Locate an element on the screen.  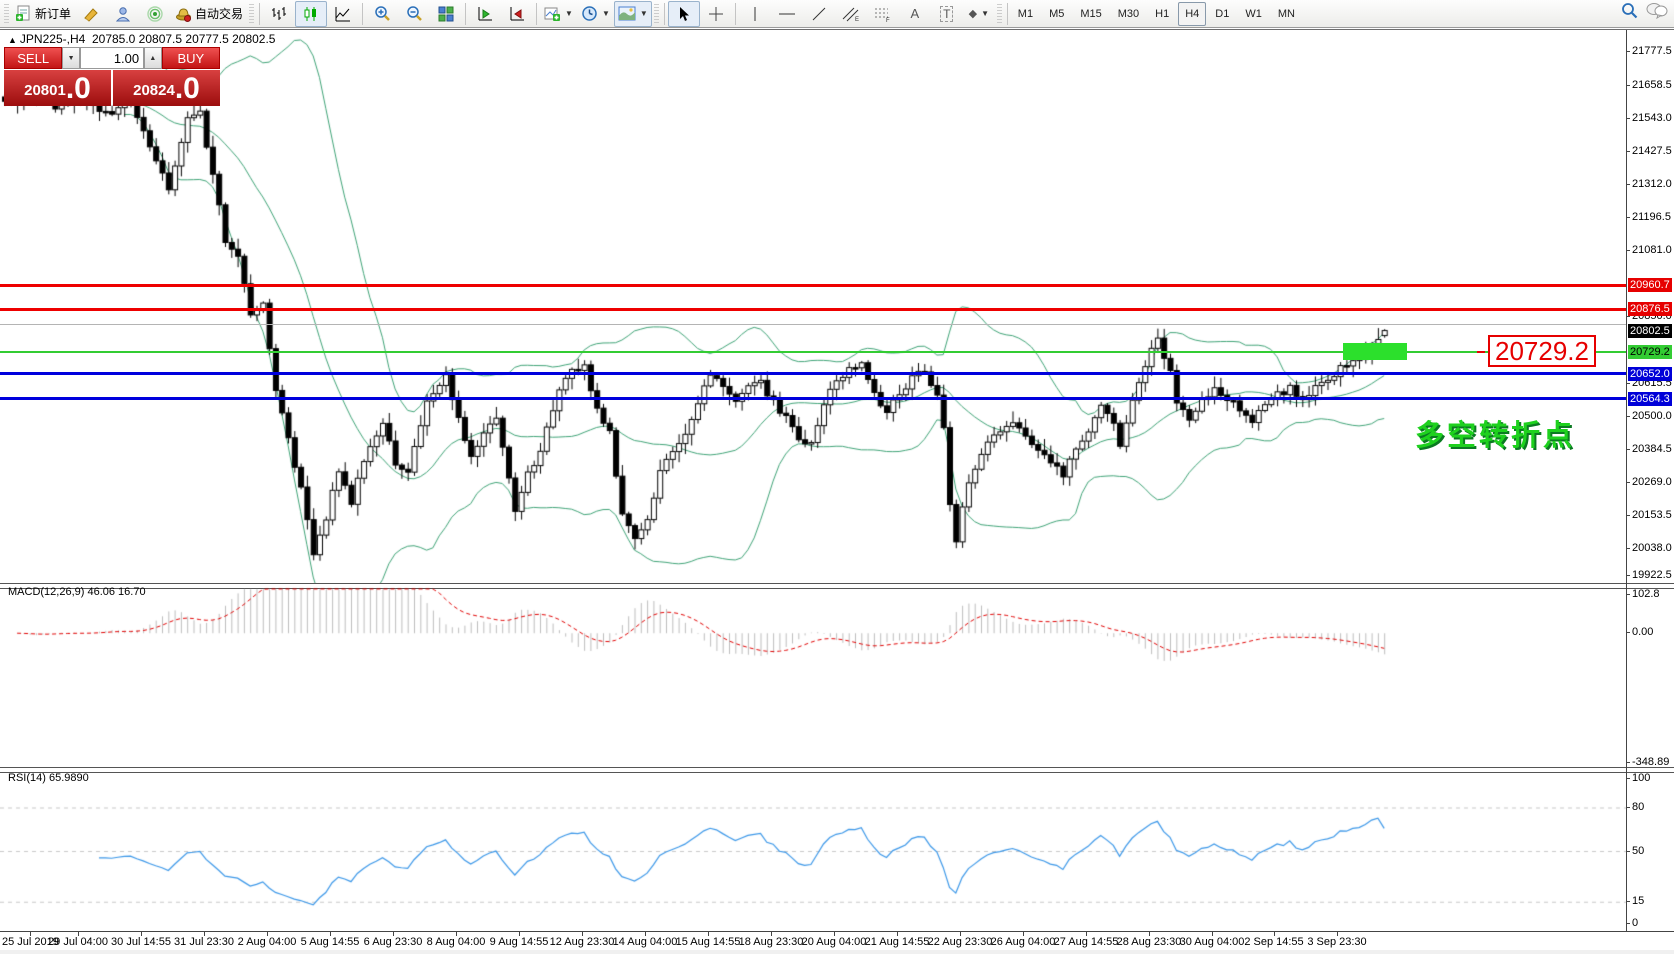
line-chart-icon is located at coordinates (343, 13).